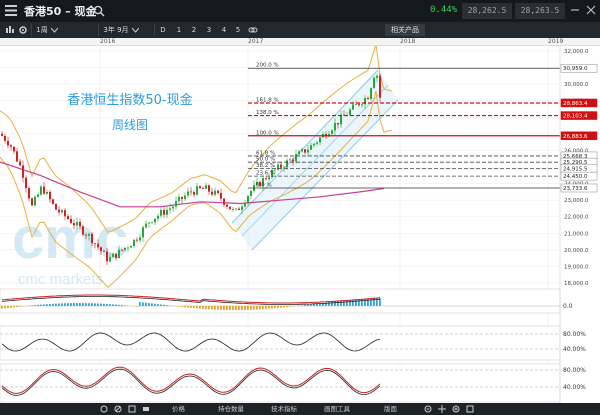 The height and width of the screenshot is (415, 600). I want to click on drawing-tools-tab: 画图工具, so click(337, 409).